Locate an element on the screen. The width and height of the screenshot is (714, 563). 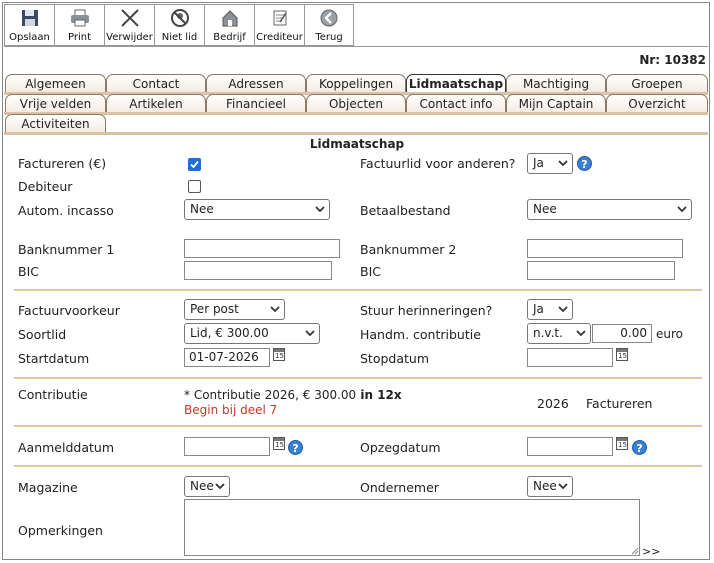
back-arrow-icon is located at coordinates (329, 18).